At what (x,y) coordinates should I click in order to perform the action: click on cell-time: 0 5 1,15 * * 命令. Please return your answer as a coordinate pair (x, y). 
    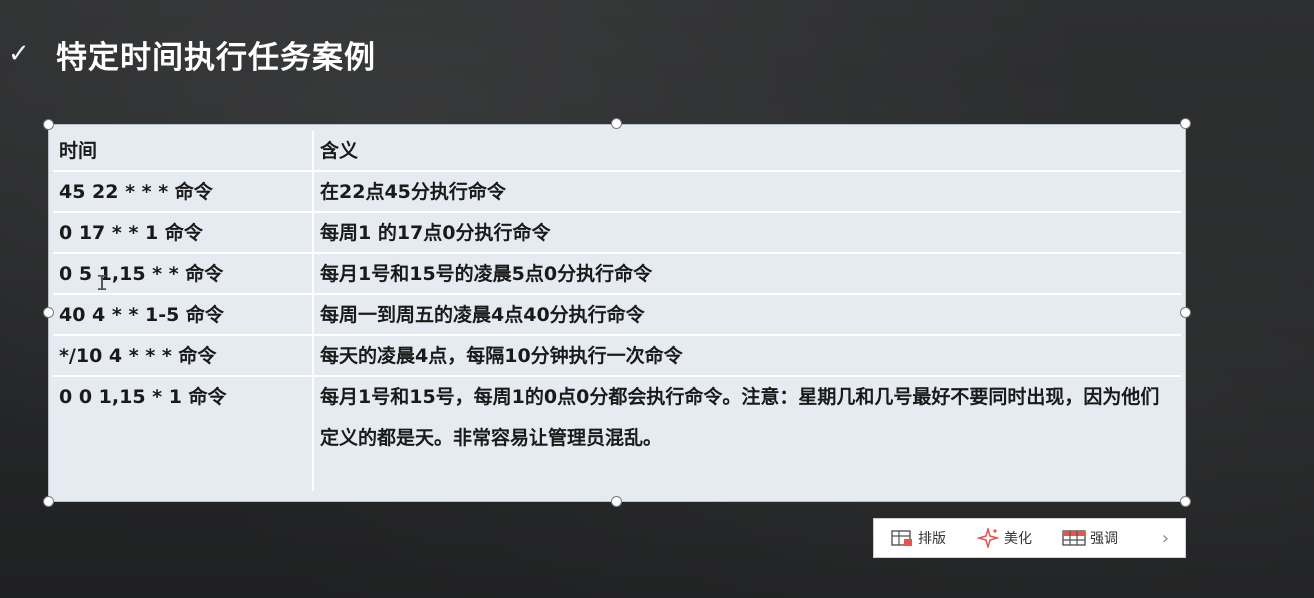
    Looking at the image, I should click on (141, 274).